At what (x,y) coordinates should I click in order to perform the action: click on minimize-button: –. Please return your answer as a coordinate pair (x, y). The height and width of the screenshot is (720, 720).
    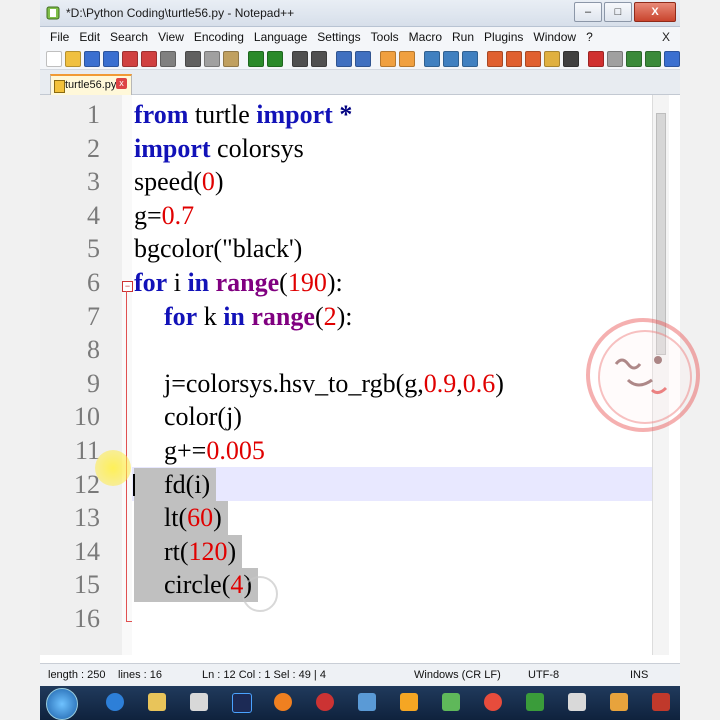
    Looking at the image, I should click on (588, 12).